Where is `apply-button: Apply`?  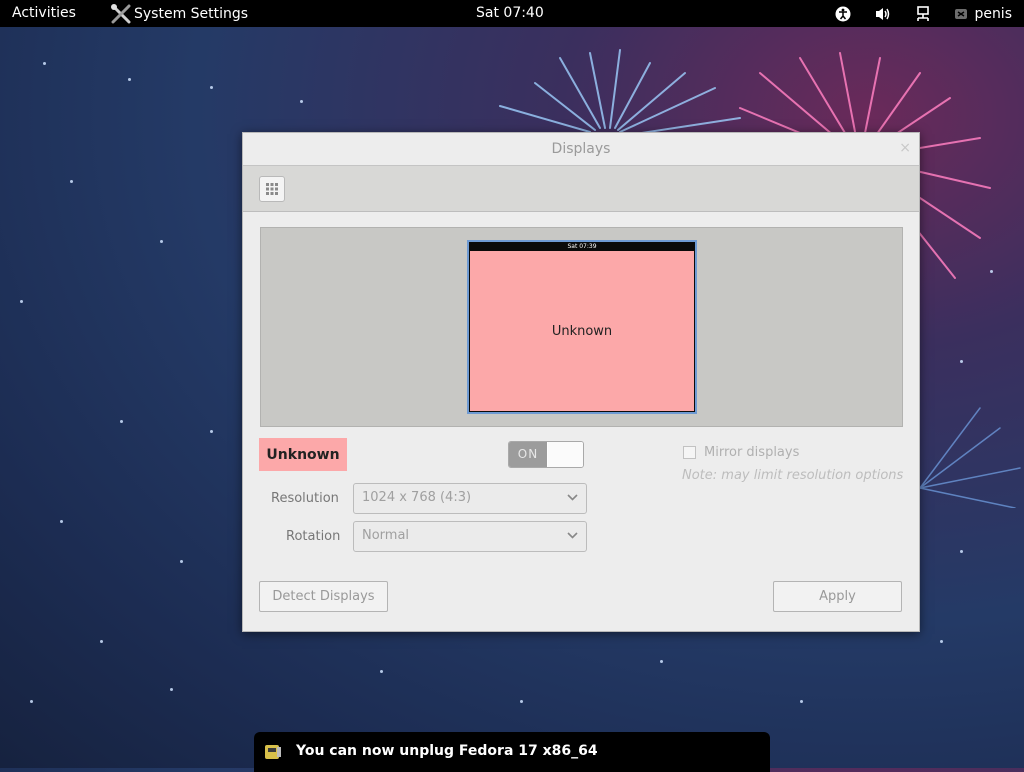 apply-button: Apply is located at coordinates (837, 596).